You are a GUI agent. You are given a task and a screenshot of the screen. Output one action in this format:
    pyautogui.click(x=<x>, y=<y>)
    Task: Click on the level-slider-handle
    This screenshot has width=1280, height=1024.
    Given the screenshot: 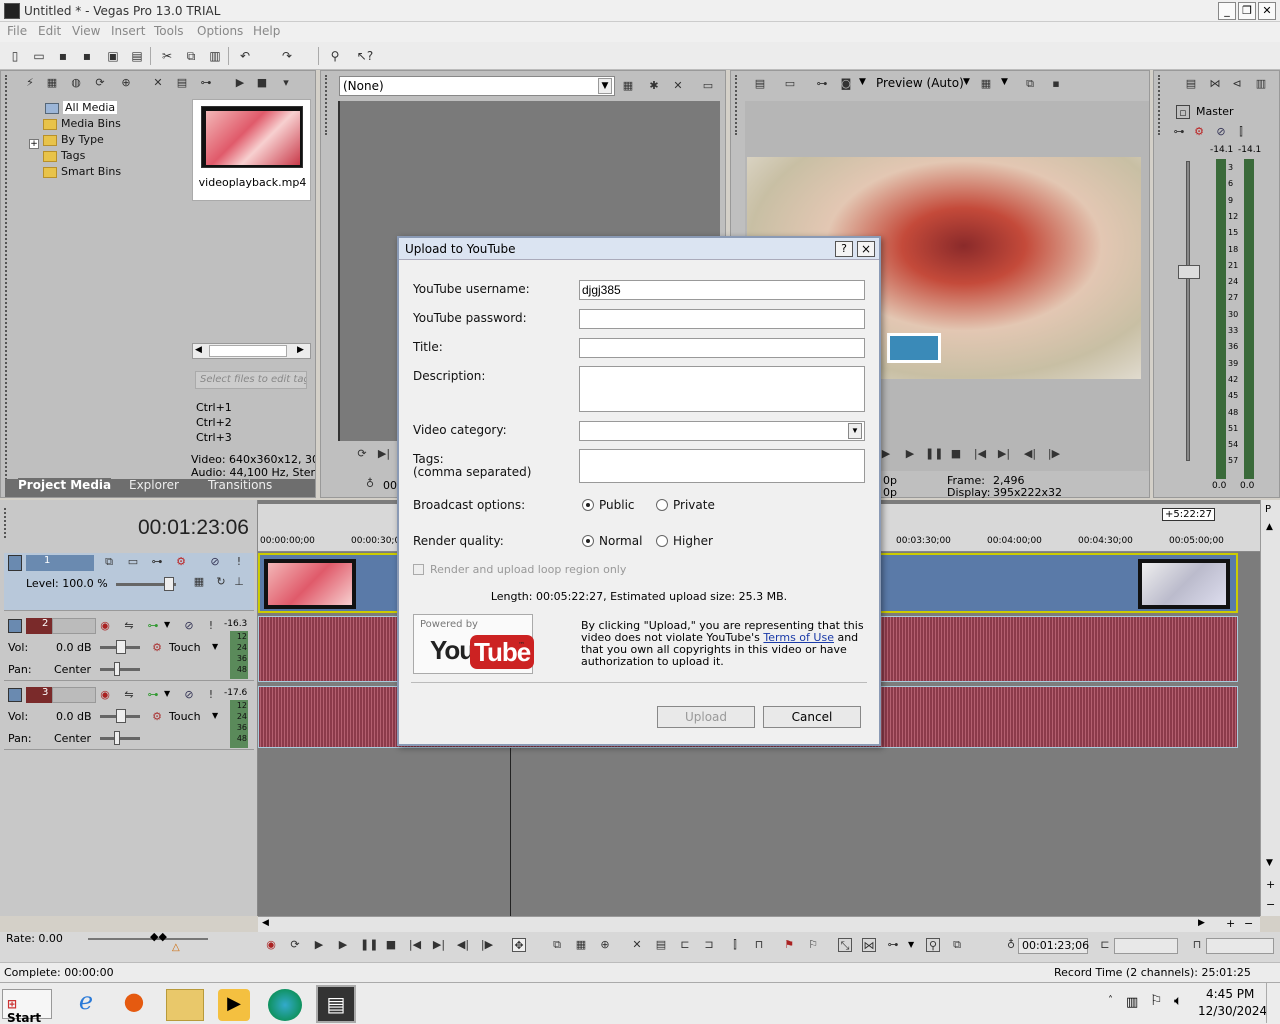 What is the action you would take?
    pyautogui.click(x=169, y=584)
    